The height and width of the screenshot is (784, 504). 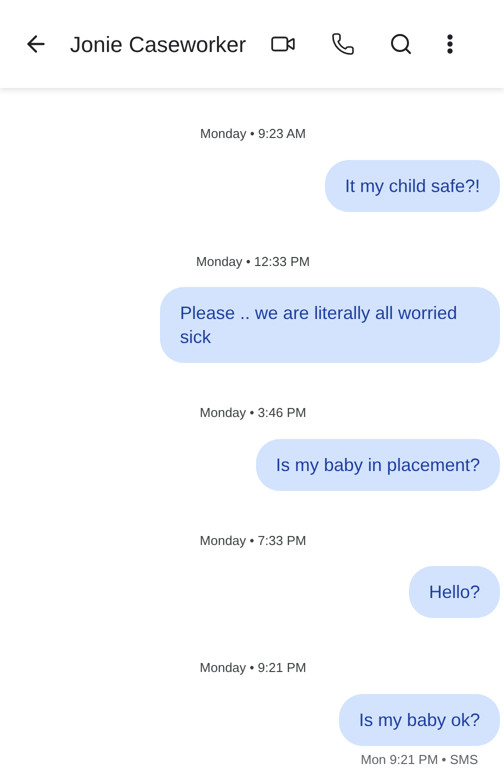 I want to click on message-timestamp: Monday • 7:33 PM, so click(x=253, y=541).